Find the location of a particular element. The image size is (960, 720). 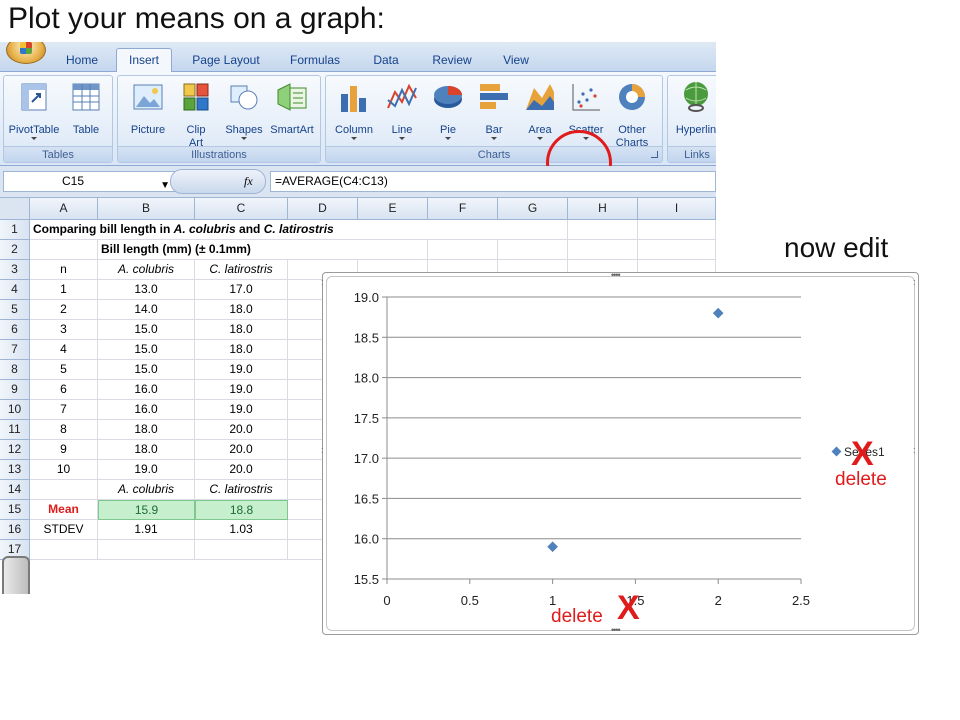

row14-c-latirostris: C. latirostris is located at coordinates (241, 490).